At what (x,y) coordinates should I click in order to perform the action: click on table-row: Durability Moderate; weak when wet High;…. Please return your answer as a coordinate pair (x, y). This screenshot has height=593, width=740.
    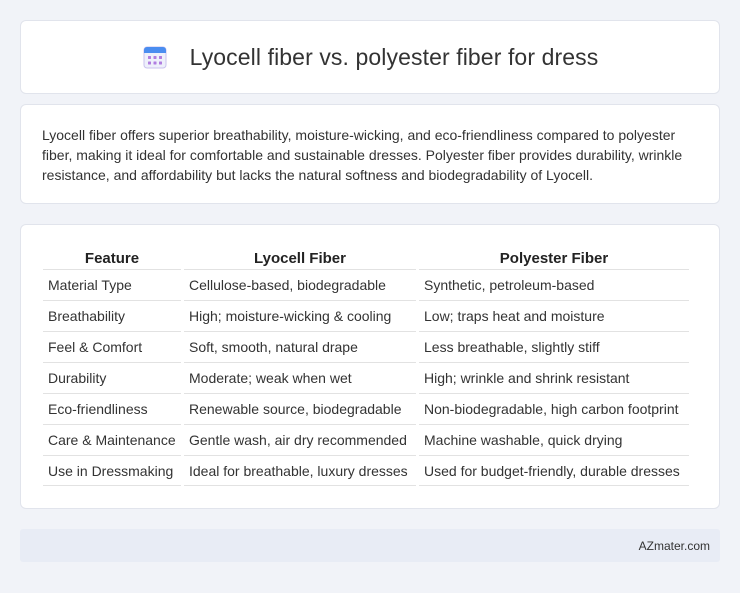
    Looking at the image, I should click on (366, 377).